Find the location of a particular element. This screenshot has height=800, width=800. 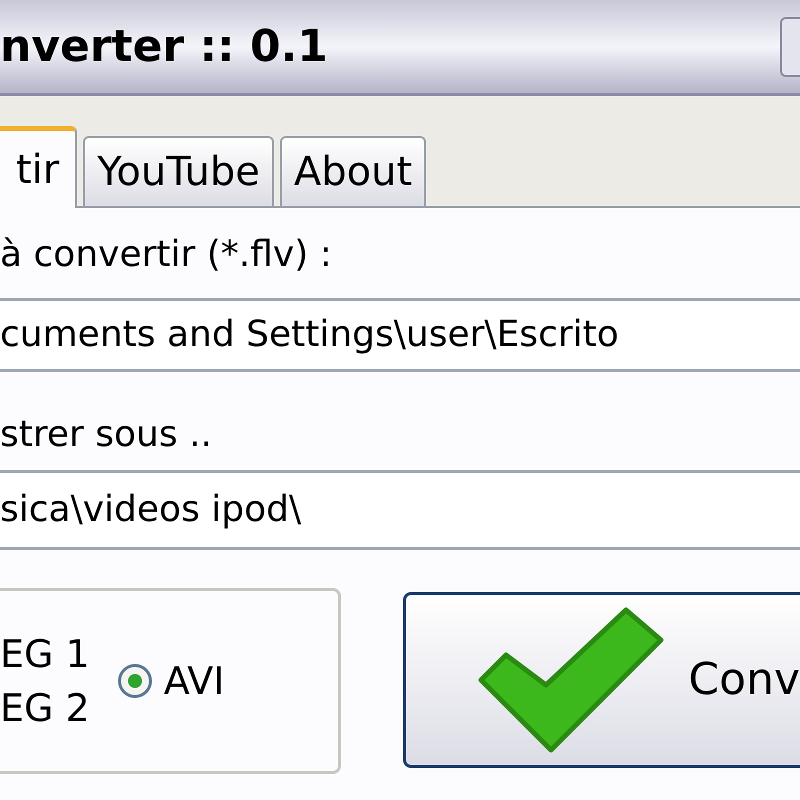

check-mark-icon is located at coordinates (571, 680).